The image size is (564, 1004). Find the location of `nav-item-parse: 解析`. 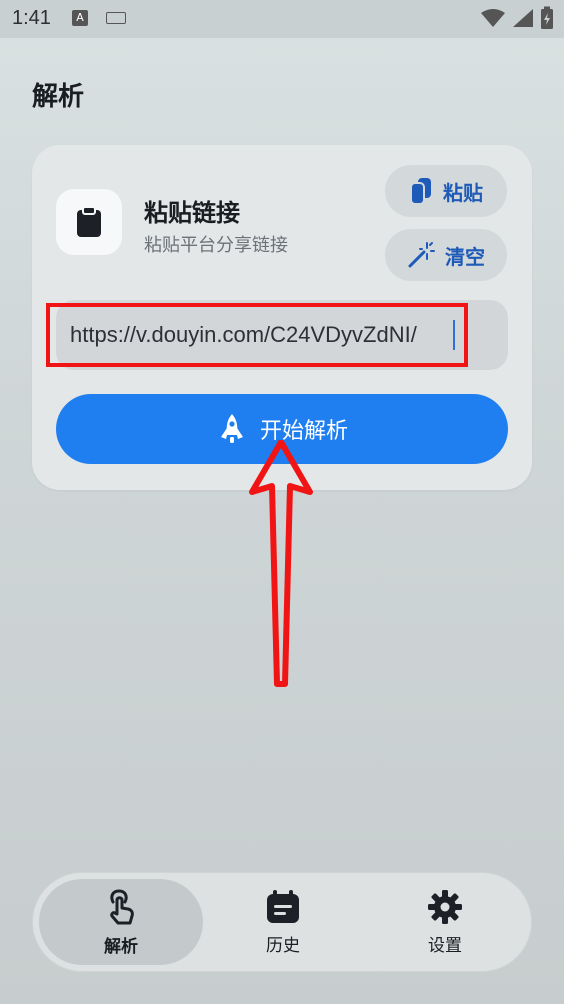

nav-item-parse: 解析 is located at coordinates (121, 922).